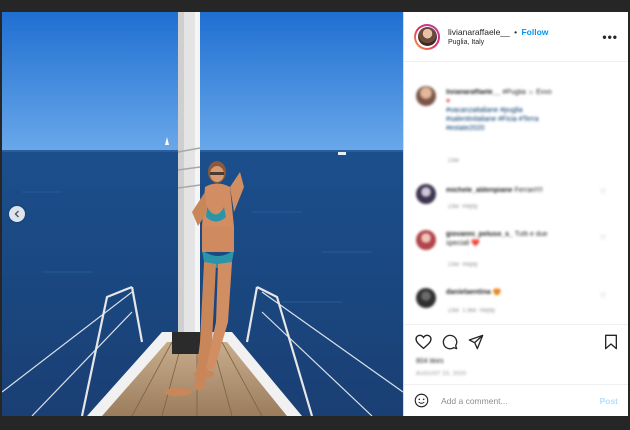  Describe the element at coordinates (519, 400) in the screenshot. I see `comment-input` at that location.